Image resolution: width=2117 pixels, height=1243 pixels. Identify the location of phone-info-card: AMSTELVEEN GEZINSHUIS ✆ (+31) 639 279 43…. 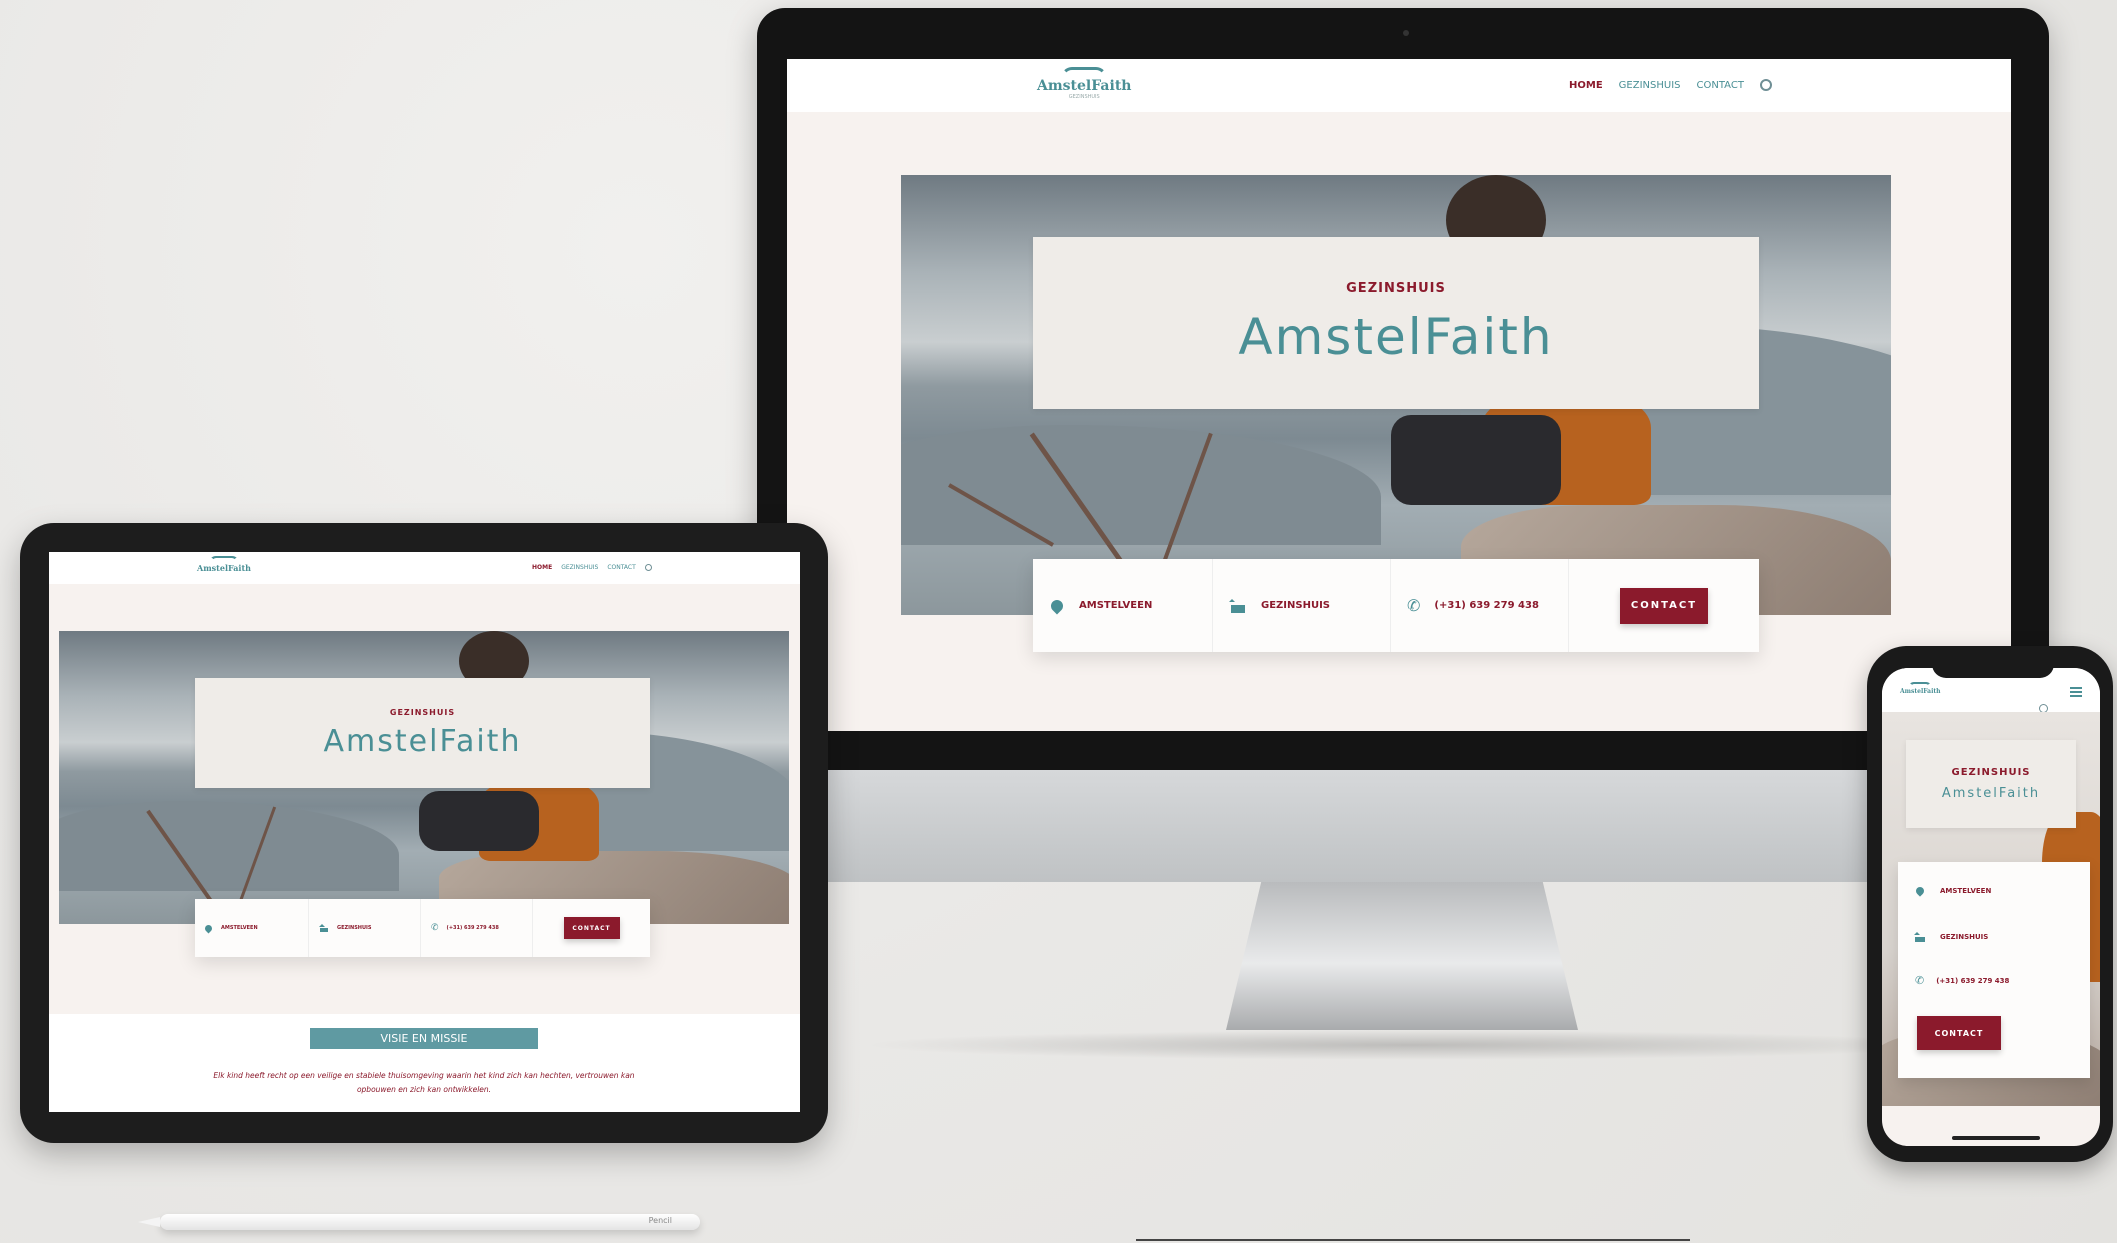
(1994, 970).